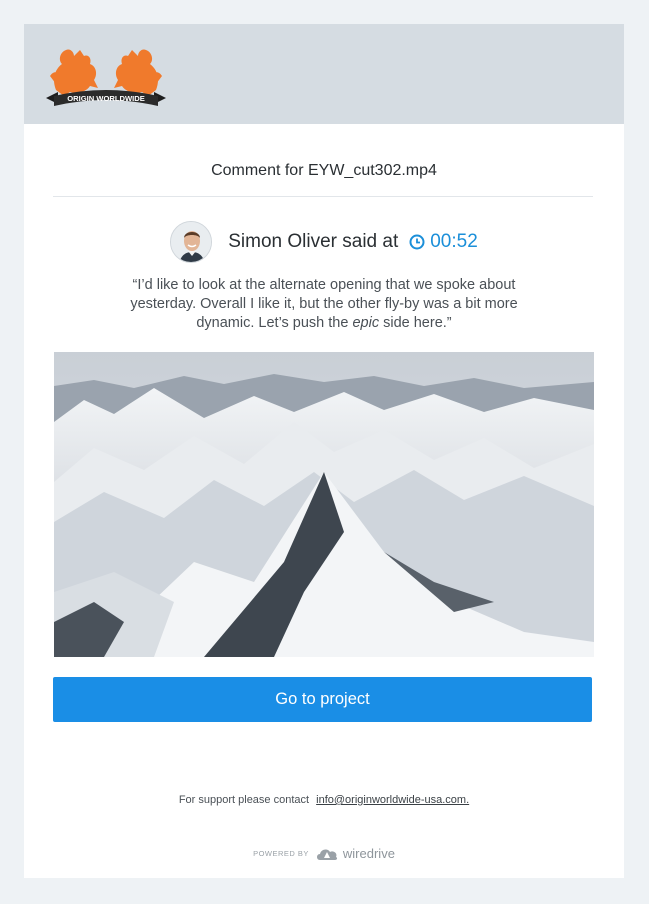  Describe the element at coordinates (324, 170) in the screenshot. I see `comment-subject: Comment for EYW_cut302.mp4` at that location.